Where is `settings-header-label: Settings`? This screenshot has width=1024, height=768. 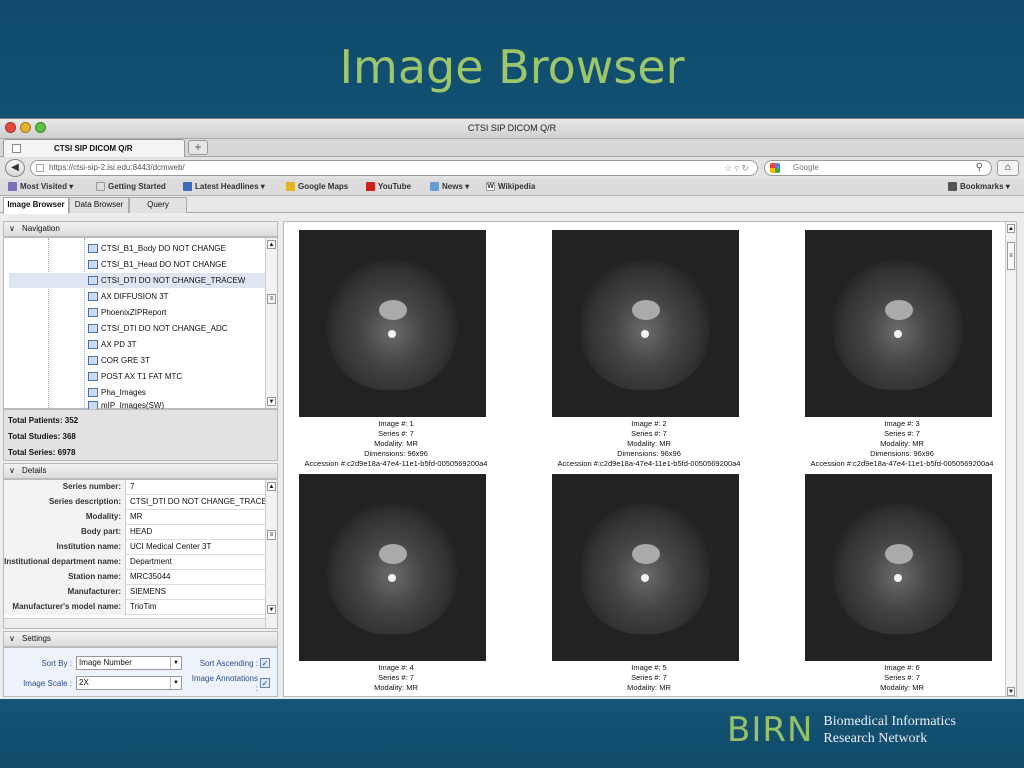 settings-header-label: Settings is located at coordinates (36, 638).